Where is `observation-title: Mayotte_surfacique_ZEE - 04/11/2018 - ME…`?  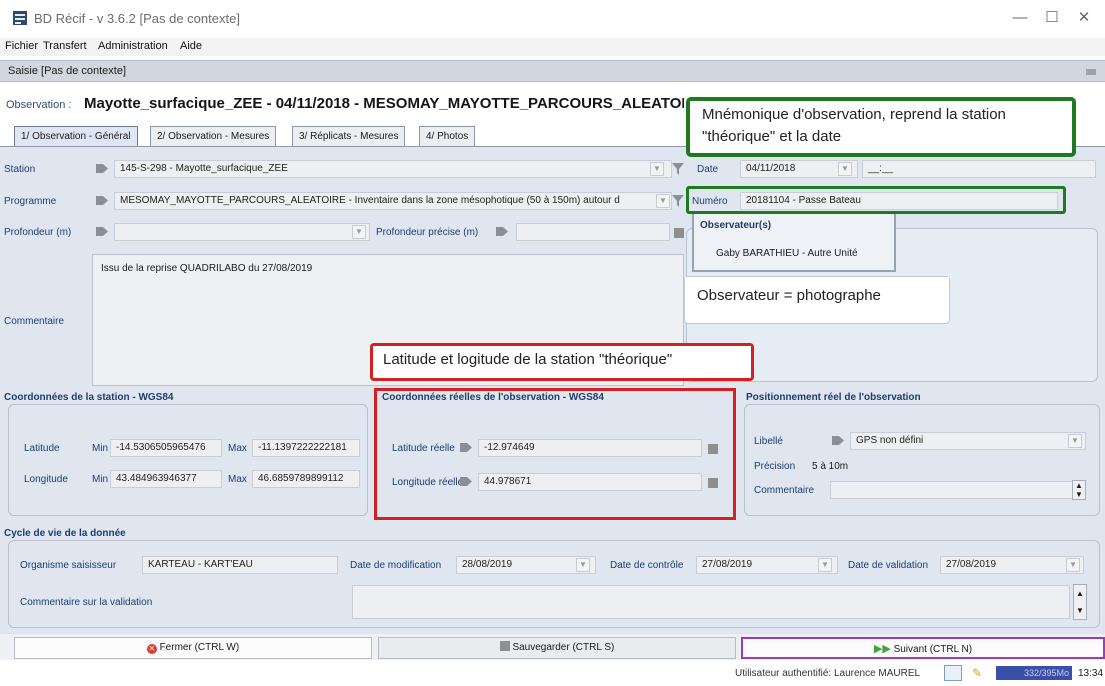
observation-title: Mayotte_surfacique_ZEE - 04/11/2018 - ME… is located at coordinates (384, 103).